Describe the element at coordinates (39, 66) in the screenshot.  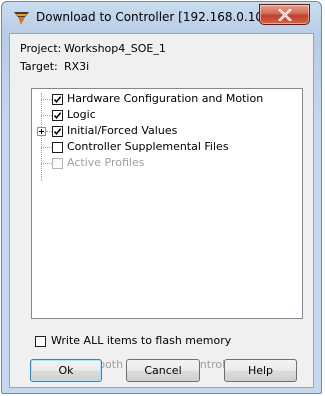
I see `target-label: Target:` at that location.